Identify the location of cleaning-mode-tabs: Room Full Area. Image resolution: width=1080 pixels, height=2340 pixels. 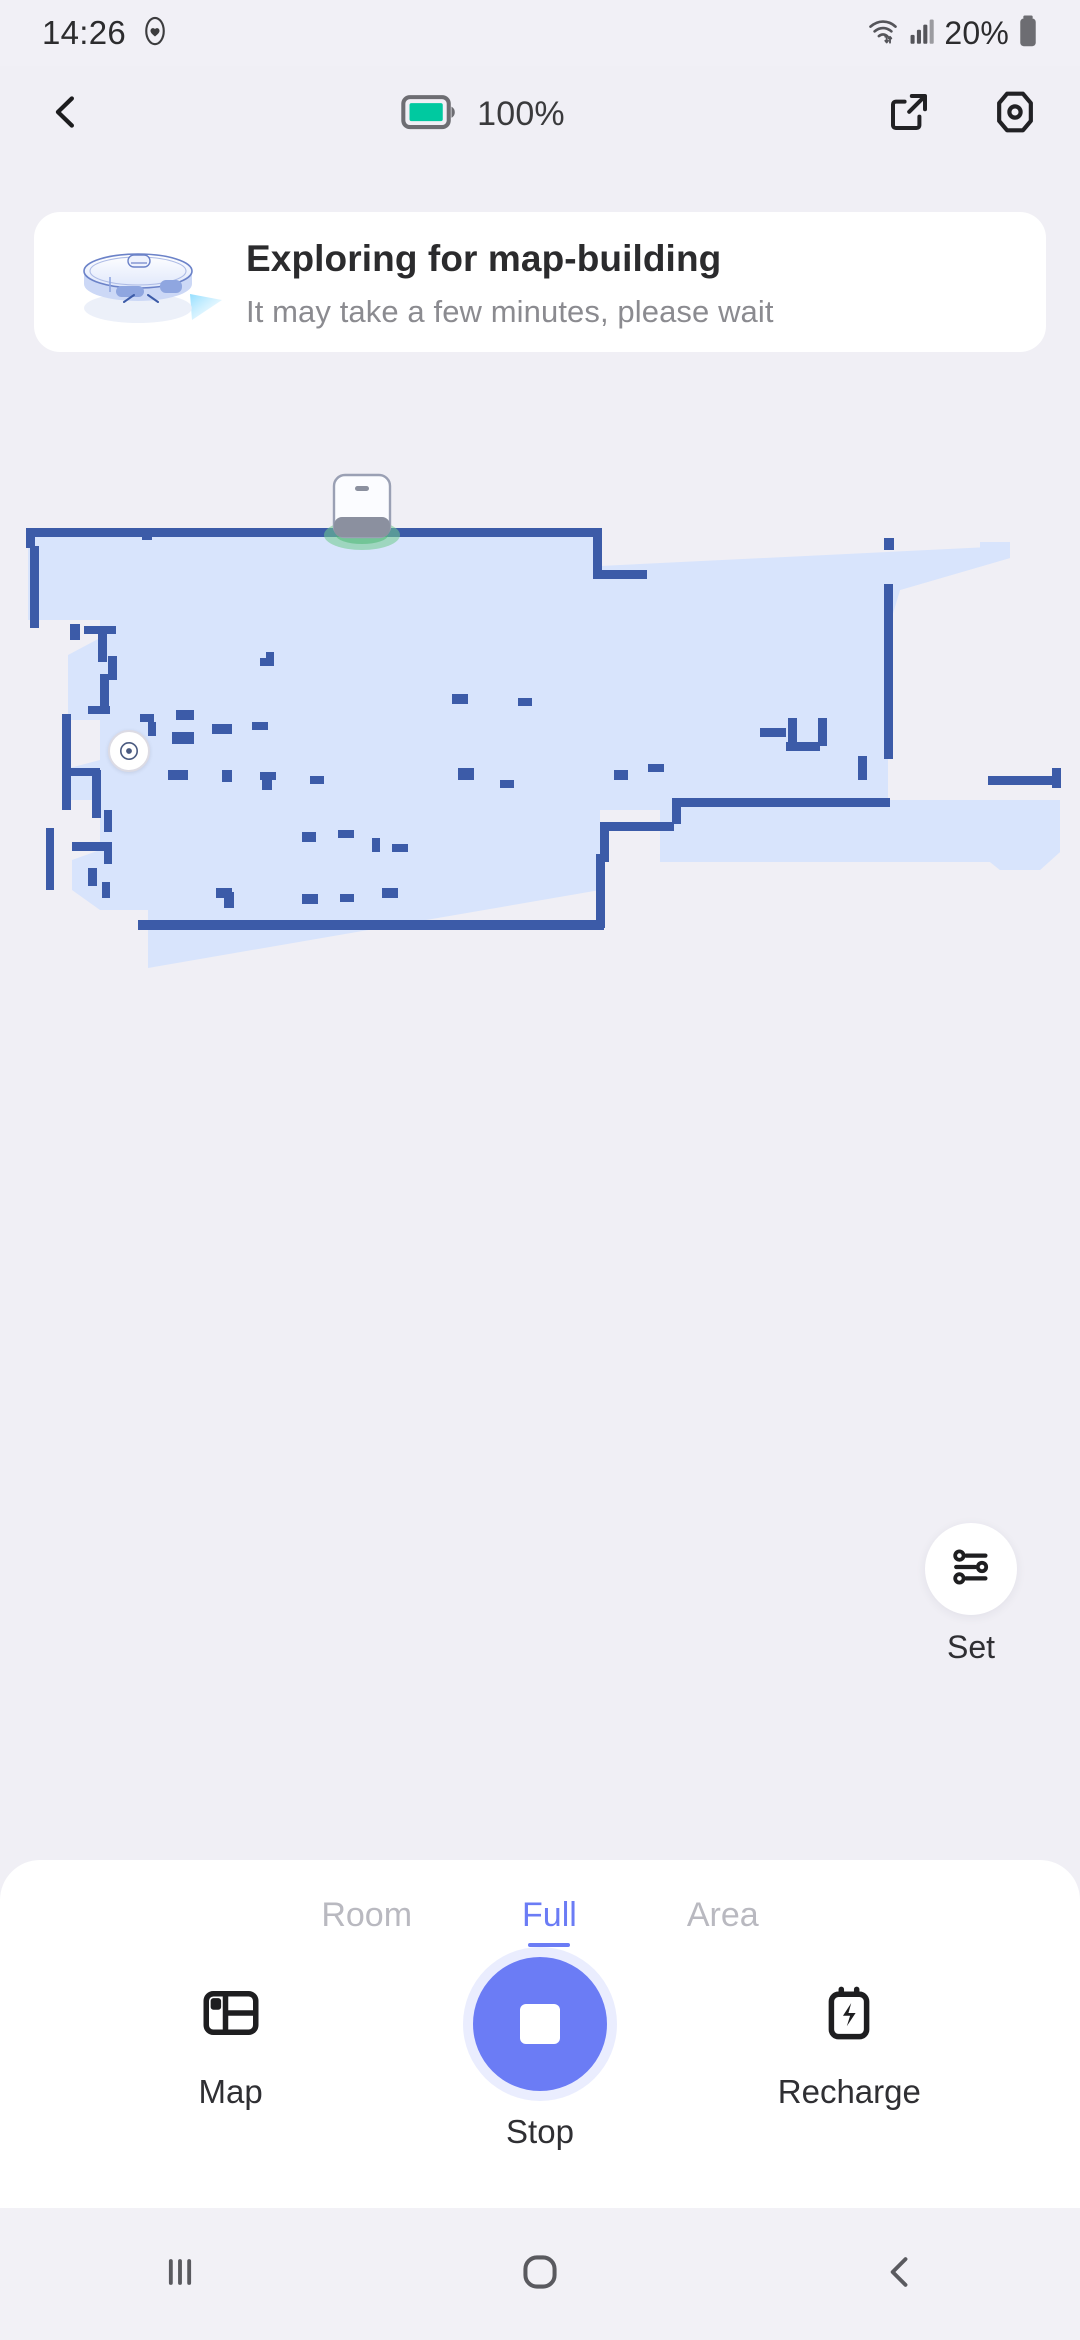
(540, 1903).